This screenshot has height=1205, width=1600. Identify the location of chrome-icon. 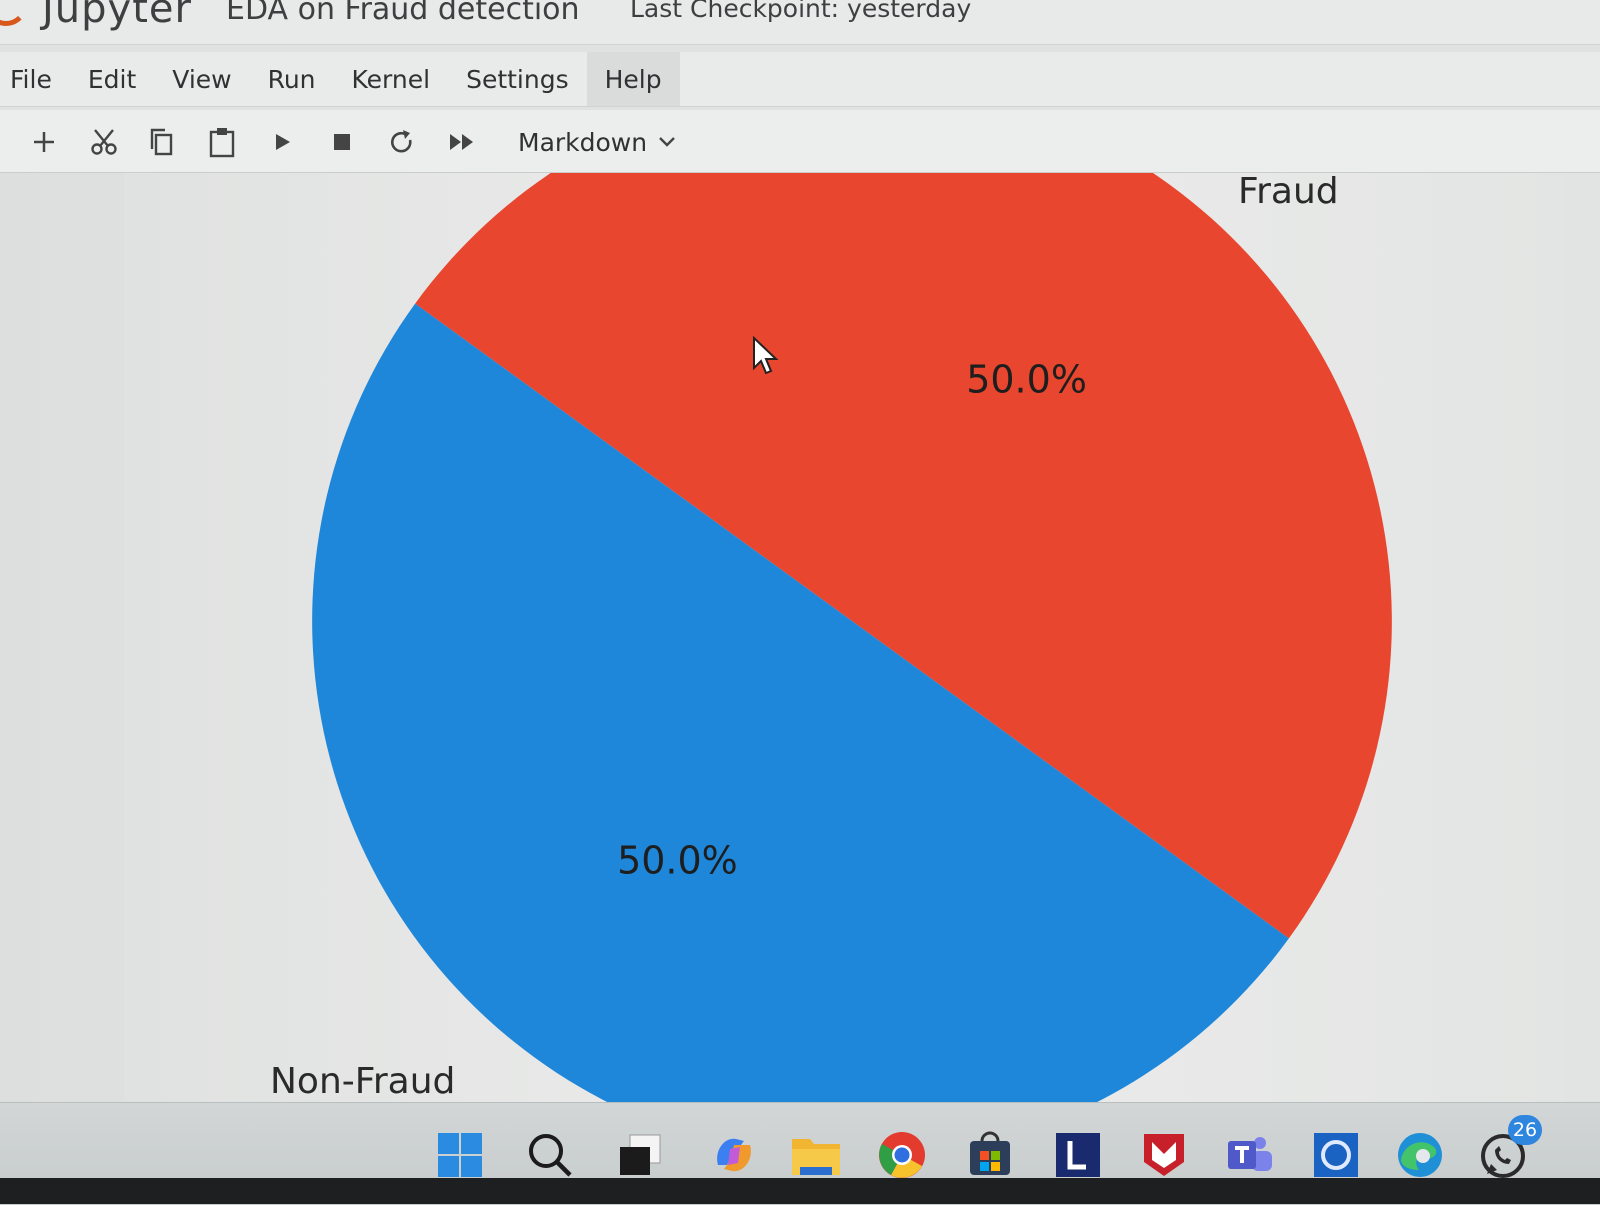
(902, 1155).